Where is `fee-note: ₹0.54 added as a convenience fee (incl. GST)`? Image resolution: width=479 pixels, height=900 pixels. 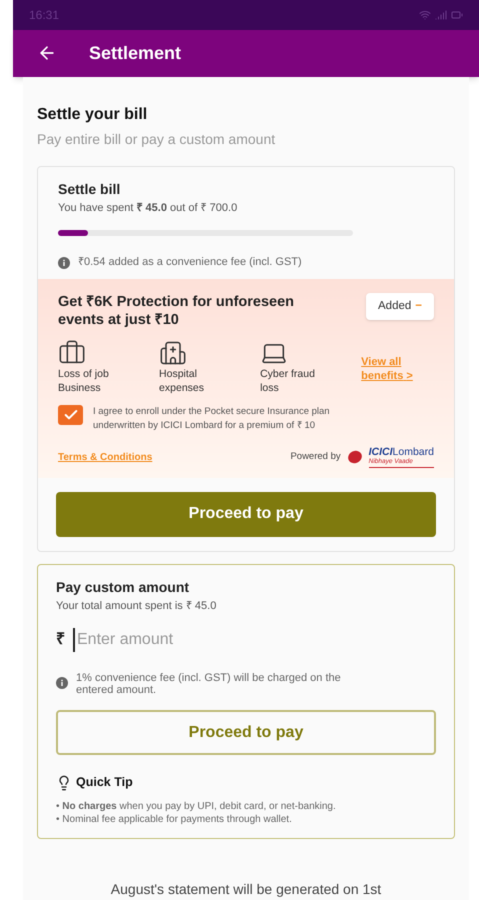
fee-note: ₹0.54 added as a convenience fee (incl. GST) is located at coordinates (190, 262).